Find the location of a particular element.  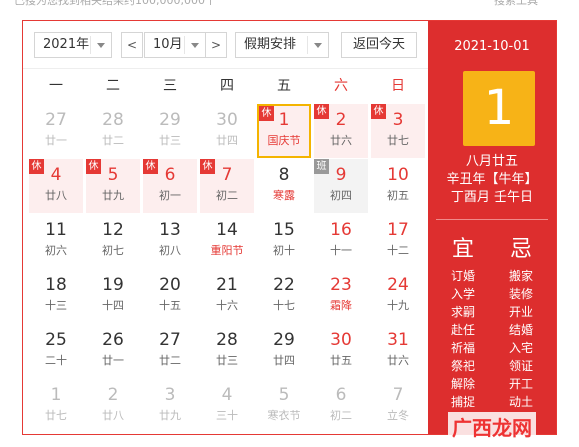

next-month-button: > is located at coordinates (216, 45).